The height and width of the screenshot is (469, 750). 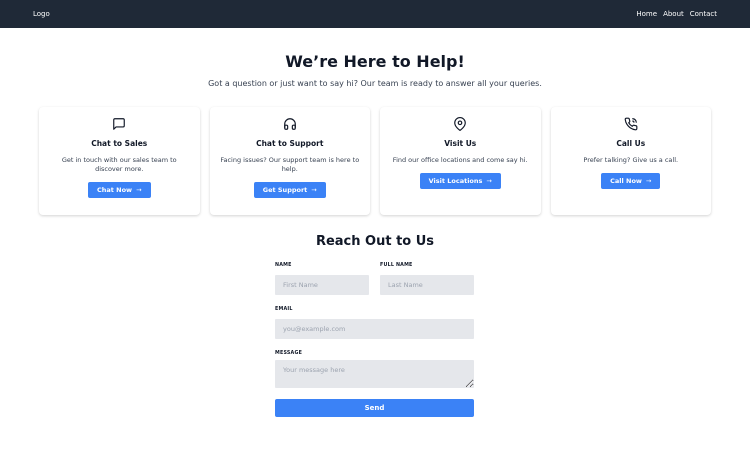 What do you see at coordinates (626, 181) in the screenshot?
I see `button-label: Call Now` at bounding box center [626, 181].